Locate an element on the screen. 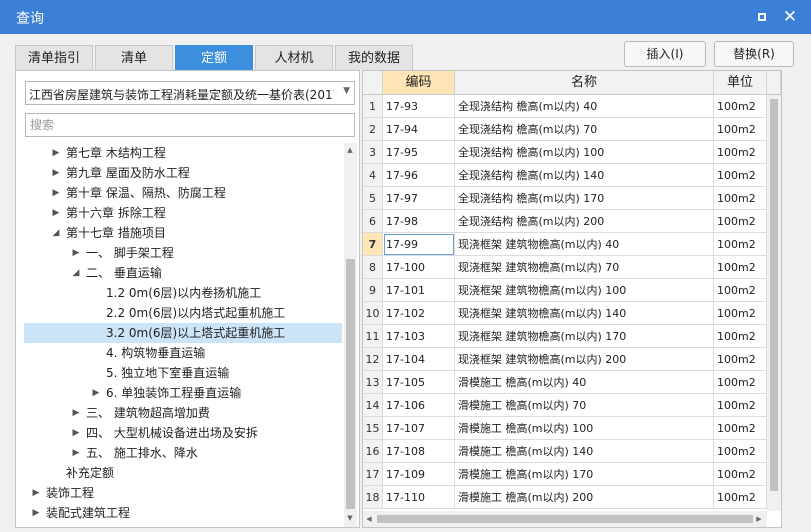 This screenshot has height=532, width=811. table-row: 3 17-95 全现浇结构 檐高(m以内) 100 100m2 is located at coordinates (572, 152).